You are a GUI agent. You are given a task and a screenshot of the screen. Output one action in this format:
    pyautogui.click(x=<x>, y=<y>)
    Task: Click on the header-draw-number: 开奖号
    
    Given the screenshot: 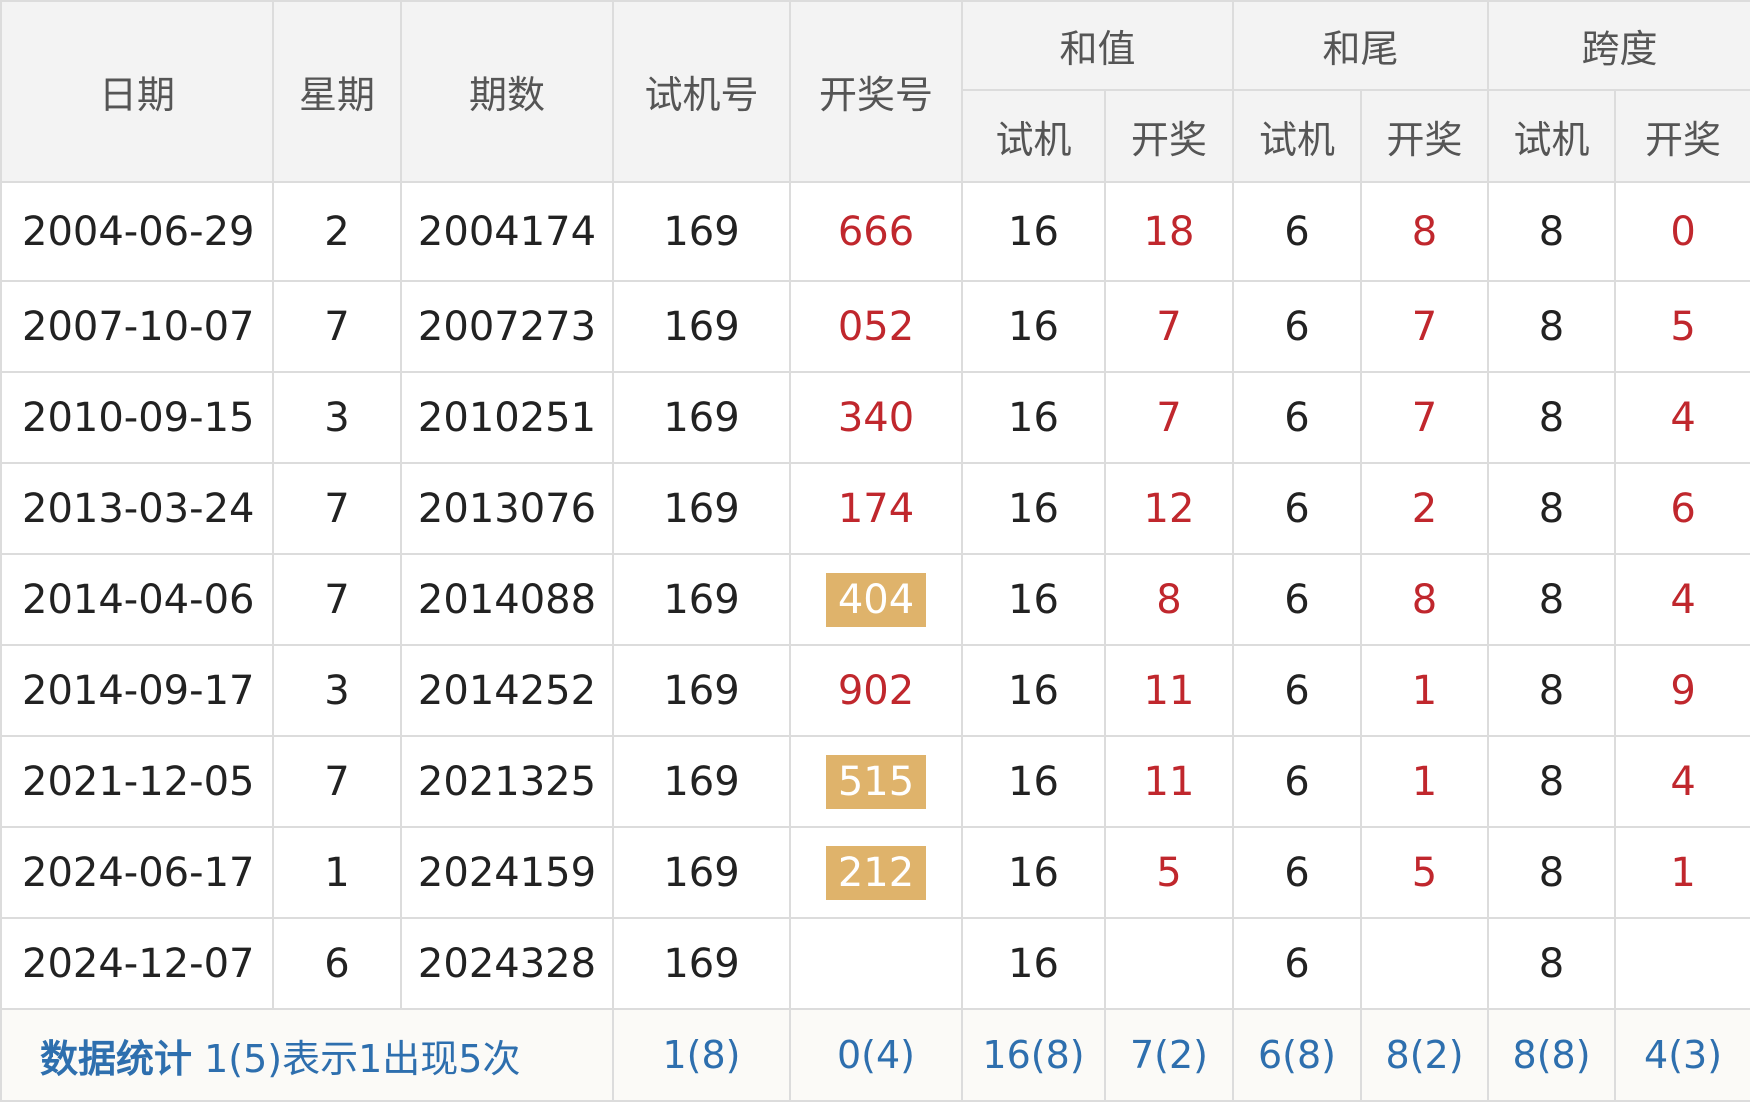 What is the action you would take?
    pyautogui.click(x=876, y=91)
    